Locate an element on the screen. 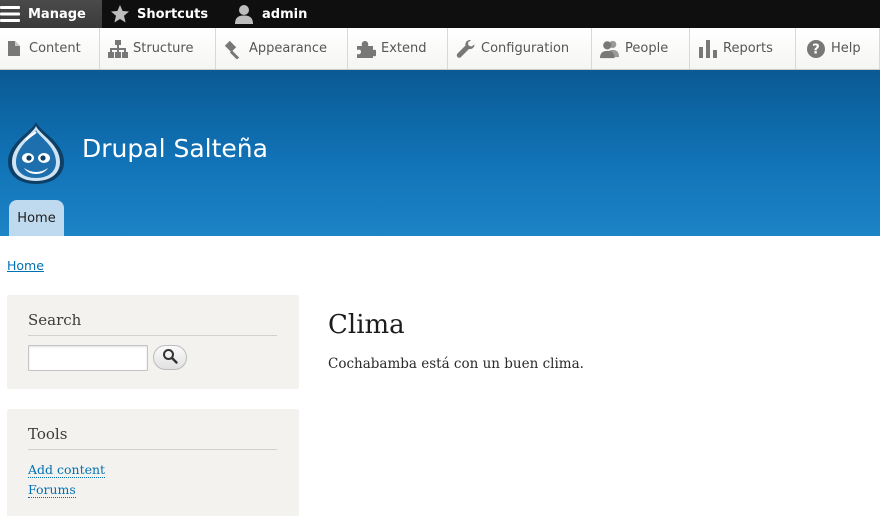 Image resolution: width=880 pixels, height=516 pixels. shortcuts-label: Shortcuts is located at coordinates (173, 14).